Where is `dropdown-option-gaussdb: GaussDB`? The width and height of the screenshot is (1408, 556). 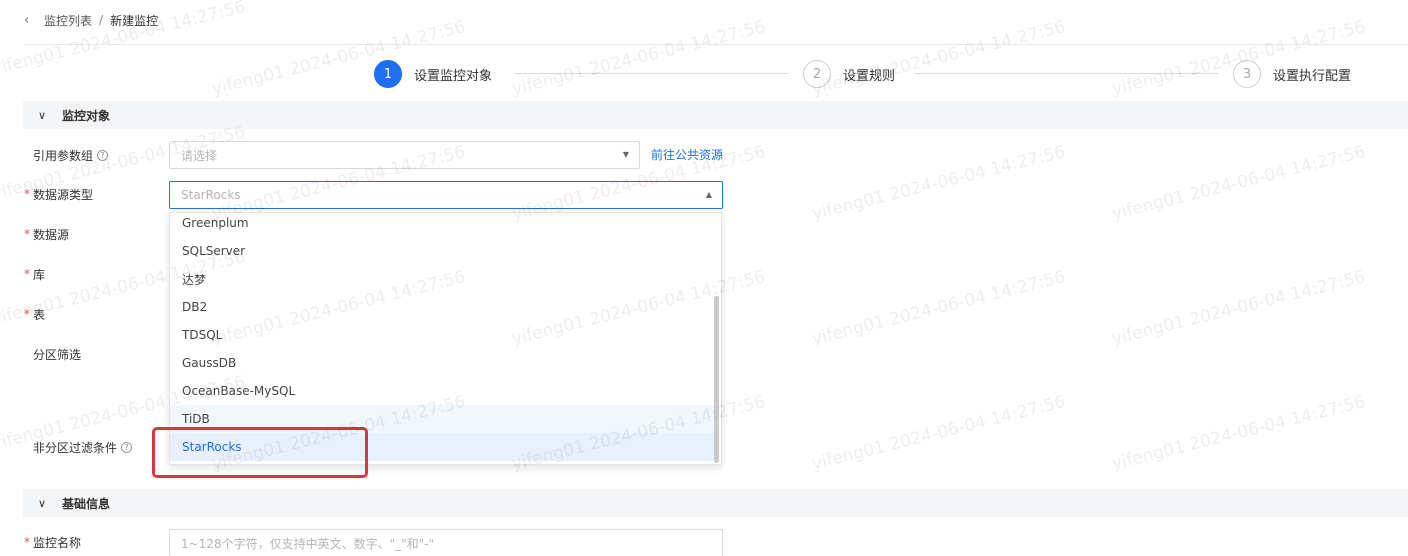 dropdown-option-gaussdb: GaussDB is located at coordinates (443, 363).